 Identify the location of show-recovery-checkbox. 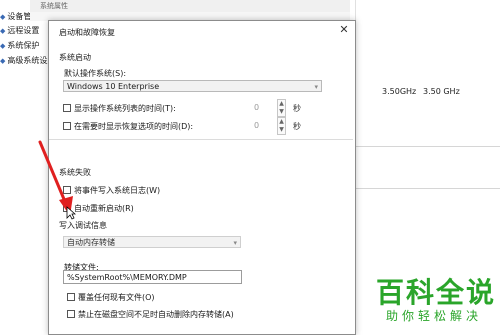
(67, 126).